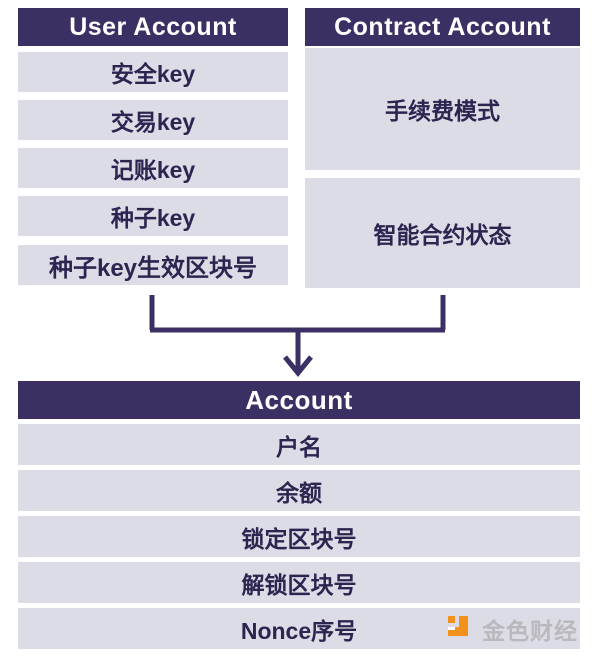  I want to click on account-header: Account, so click(299, 400).